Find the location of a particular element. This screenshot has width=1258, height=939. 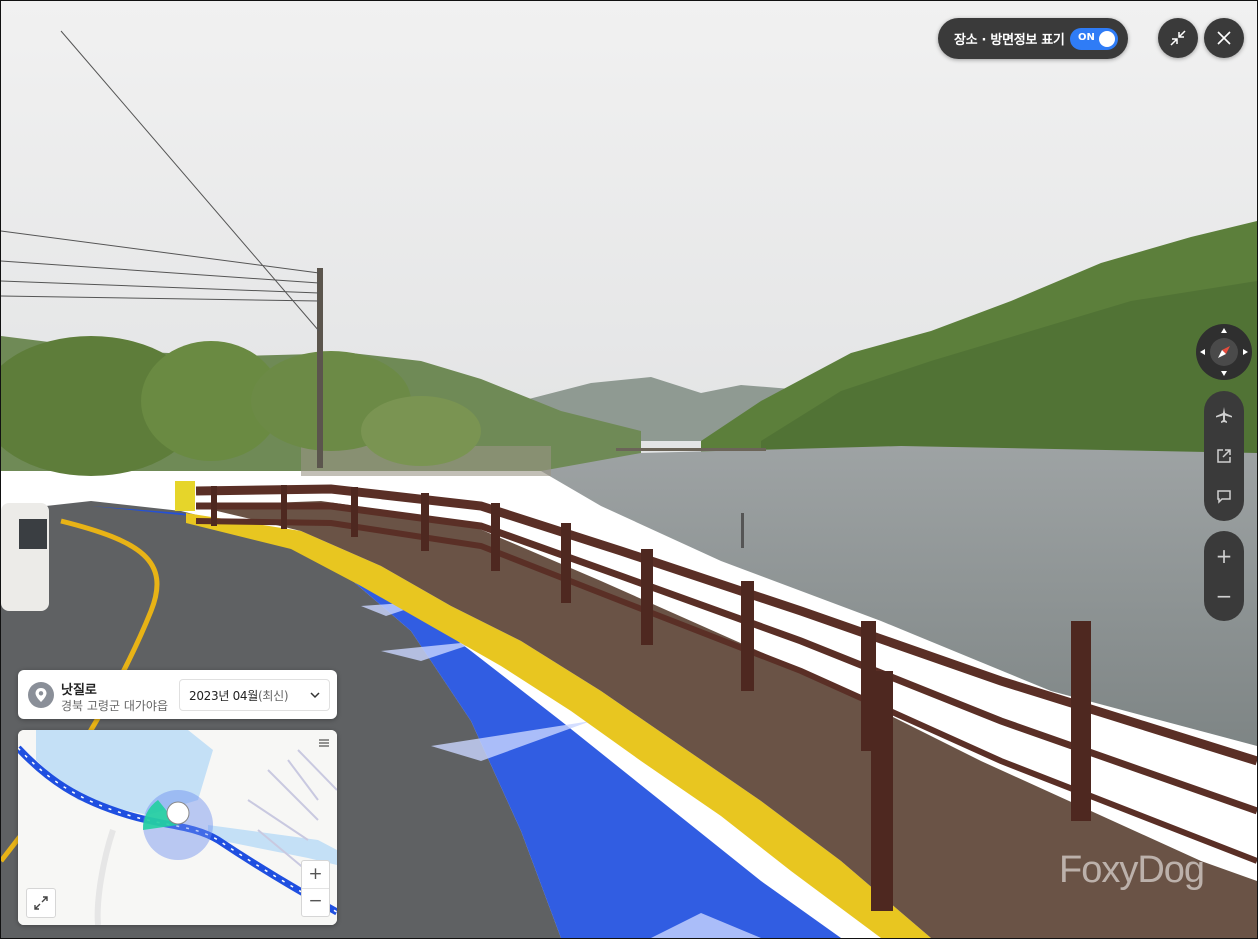

report-icon is located at coordinates (1224, 497).